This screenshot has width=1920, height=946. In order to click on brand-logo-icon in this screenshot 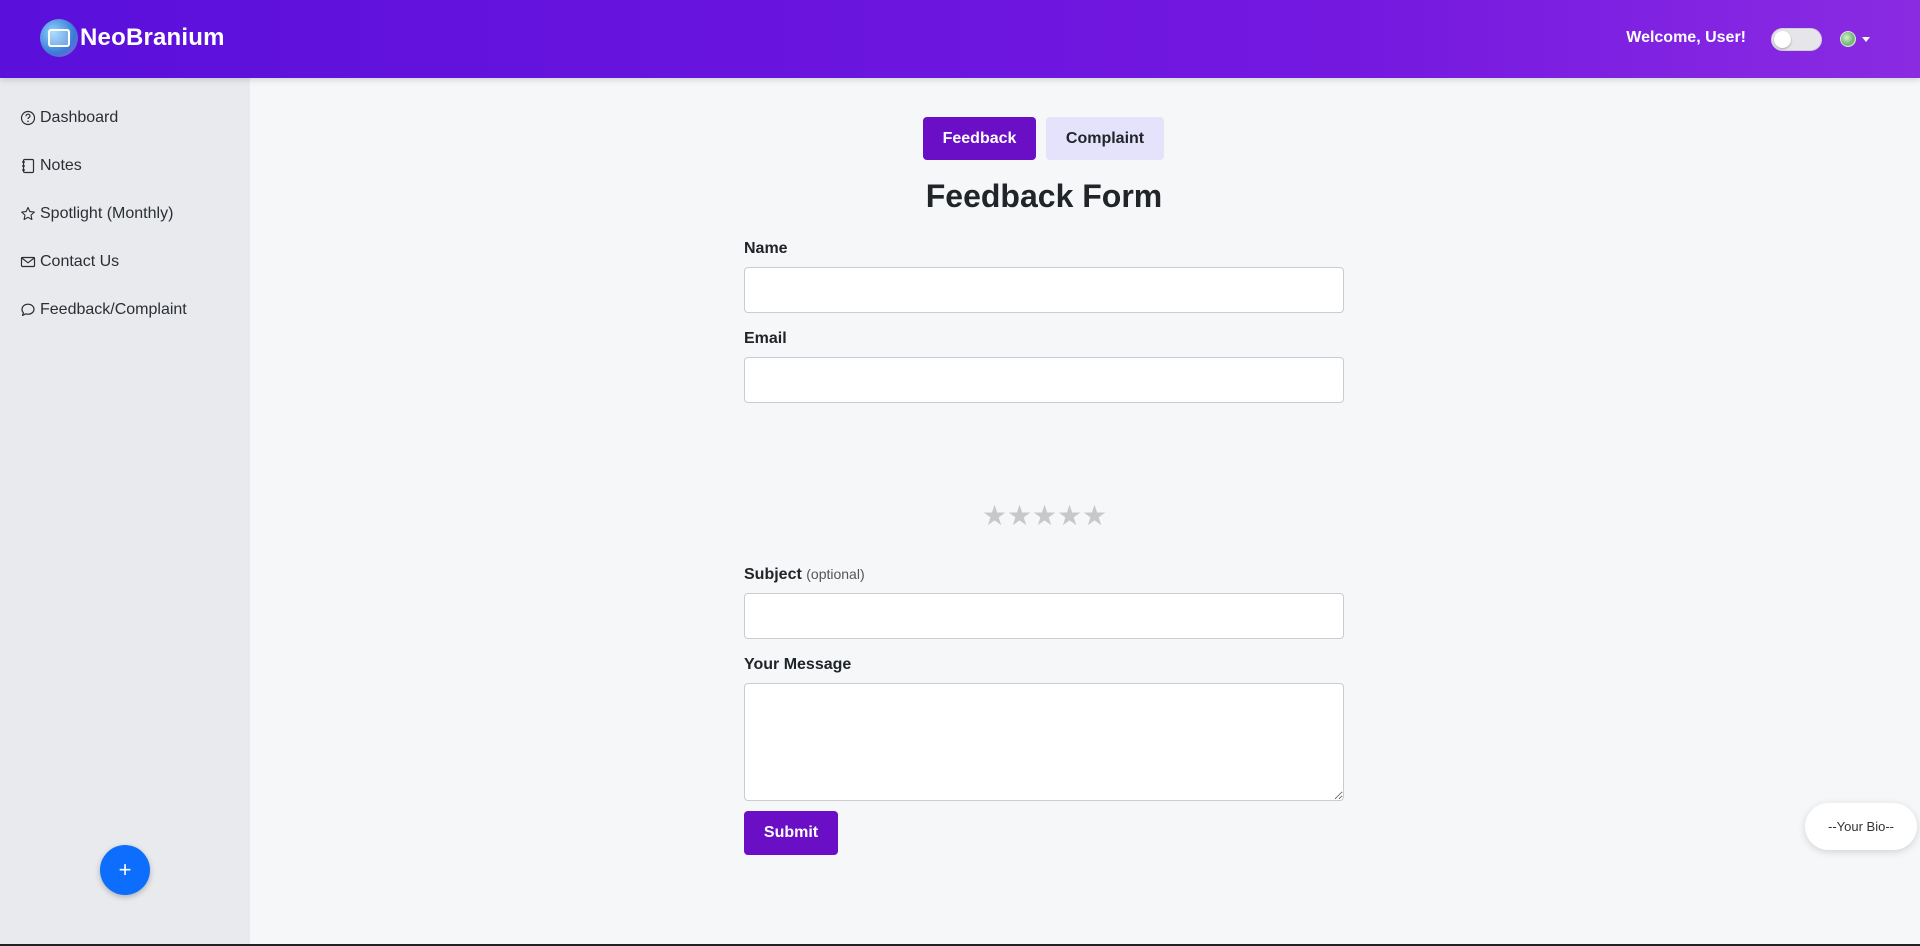, I will do `click(59, 38)`.